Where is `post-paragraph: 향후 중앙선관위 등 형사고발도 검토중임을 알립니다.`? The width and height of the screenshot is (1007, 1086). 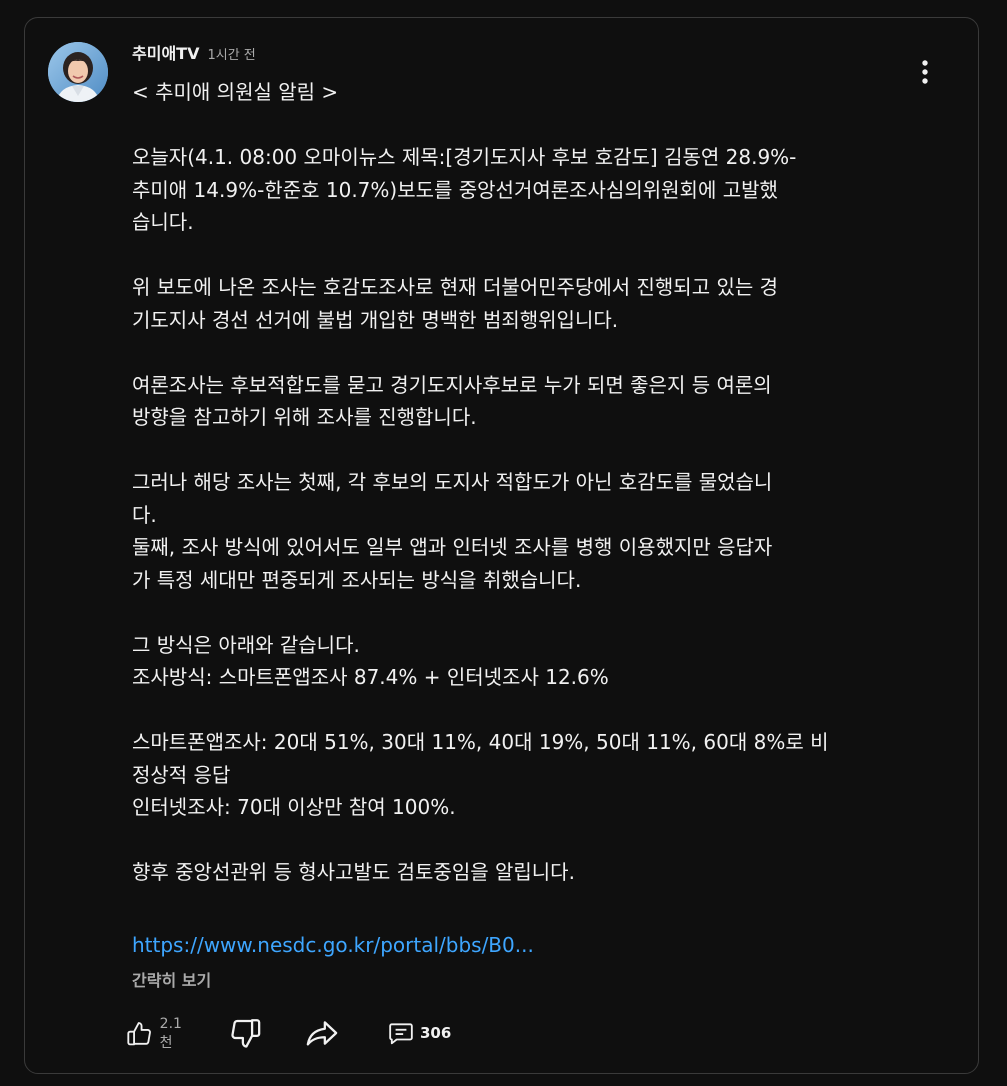
post-paragraph: 향후 중앙선관위 등 형사고발도 검토중임을 알립니다. is located at coordinates (353, 872).